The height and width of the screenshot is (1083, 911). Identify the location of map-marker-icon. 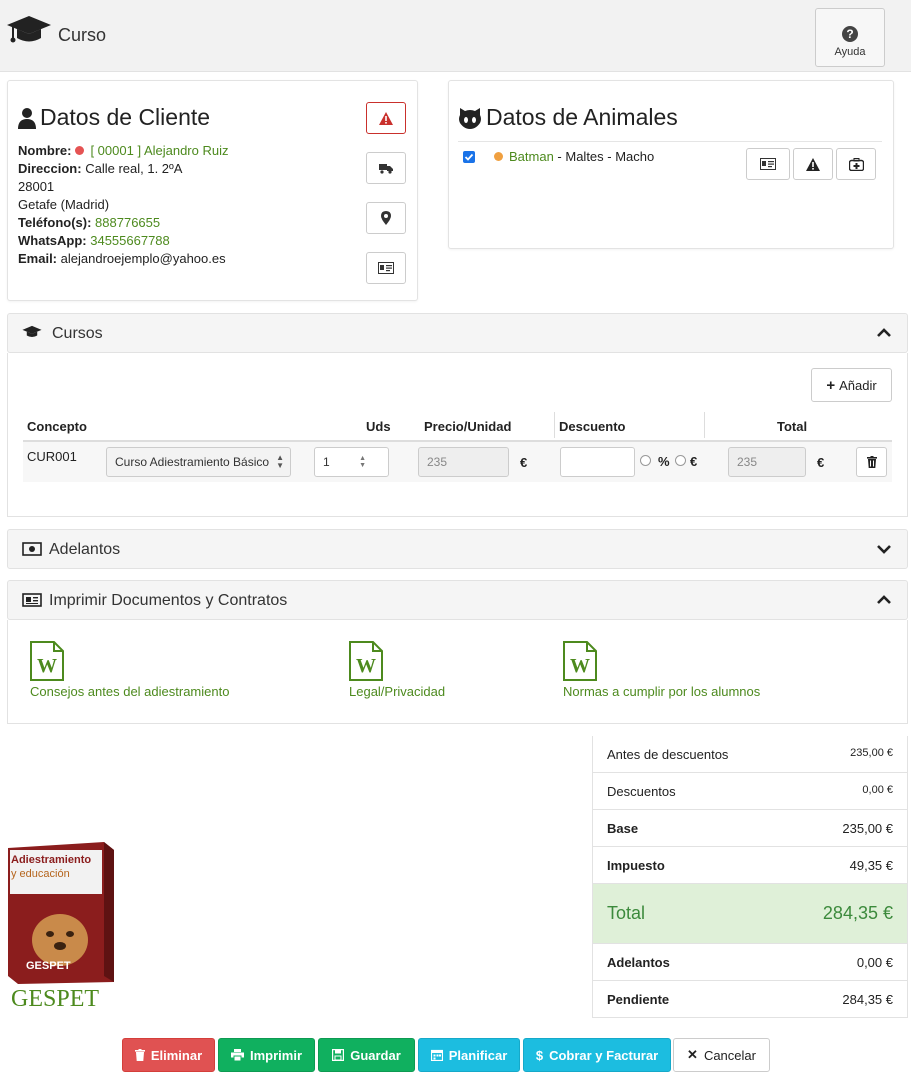
(386, 218).